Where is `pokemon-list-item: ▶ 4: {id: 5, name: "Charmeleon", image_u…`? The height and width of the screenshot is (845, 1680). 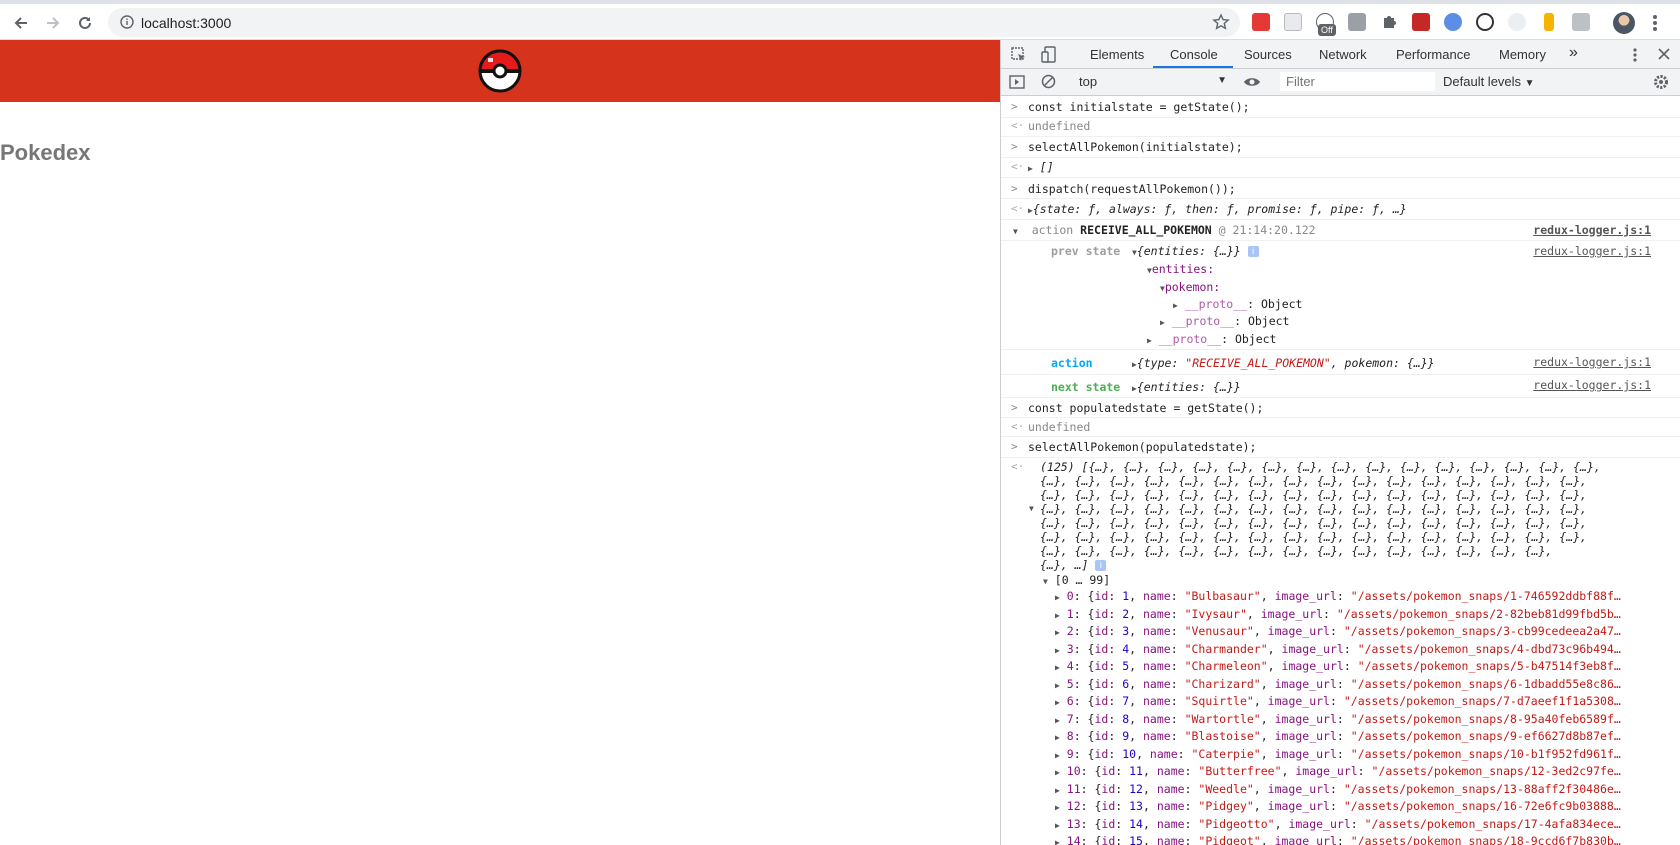
pokemon-list-item: ▶ 4: {id: 5, name: "Charmeleon", image_u… is located at coordinates (1367, 666).